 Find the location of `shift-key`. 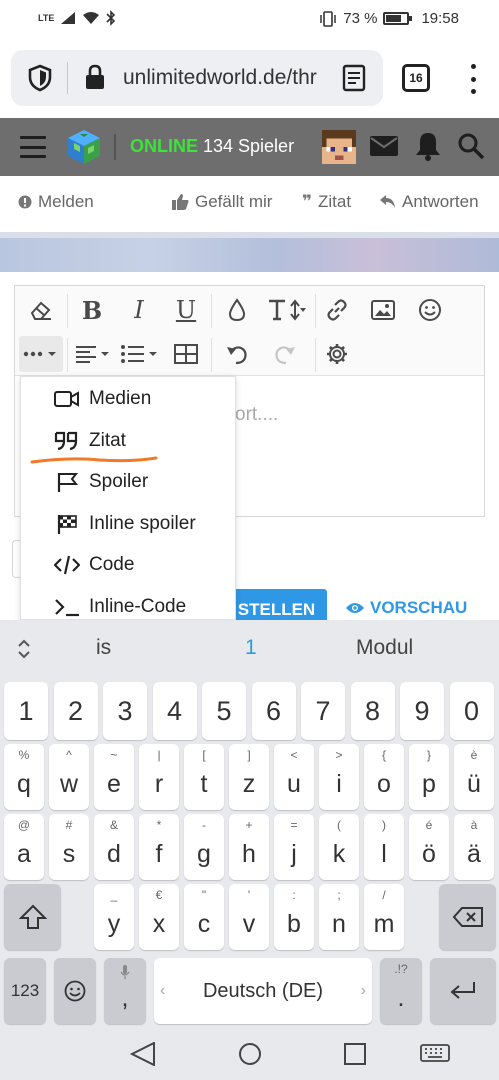

shift-key is located at coordinates (32, 917).